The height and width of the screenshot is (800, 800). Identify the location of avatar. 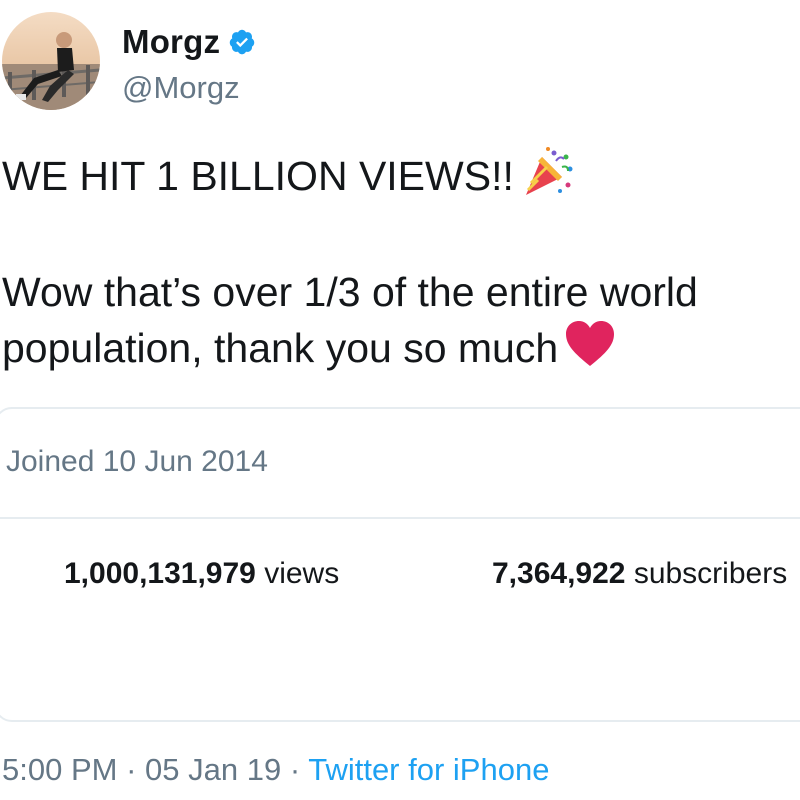
(51, 61).